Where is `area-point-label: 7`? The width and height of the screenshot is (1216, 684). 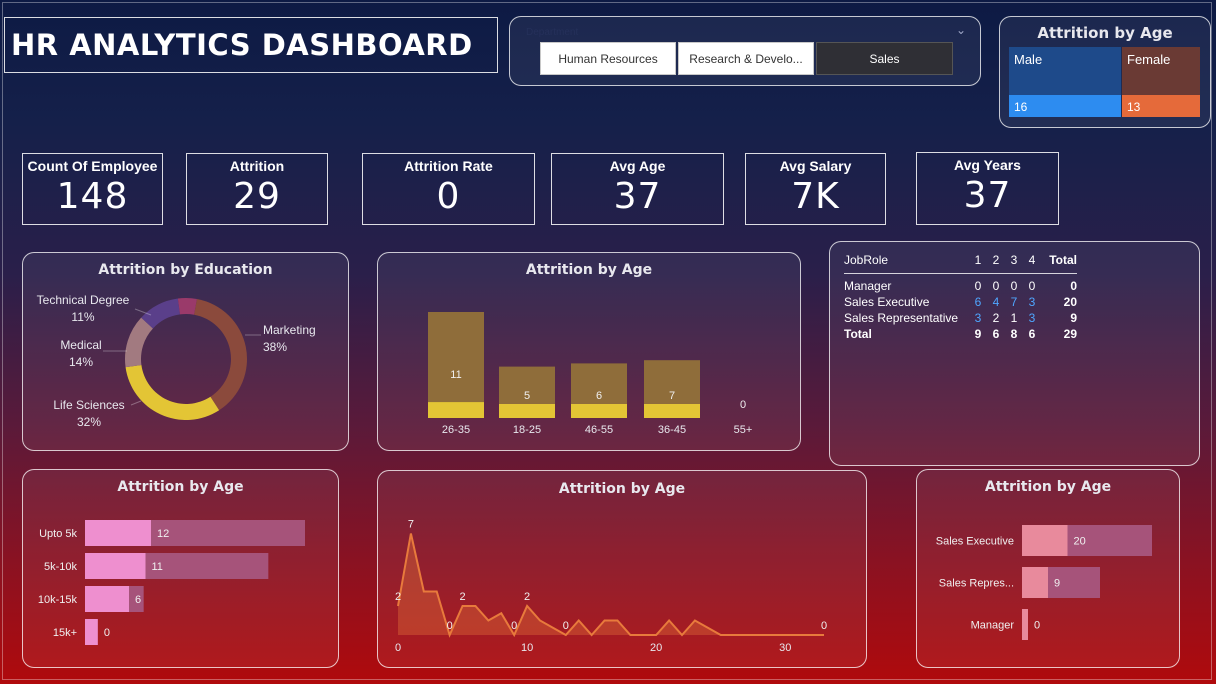 area-point-label: 7 is located at coordinates (411, 525).